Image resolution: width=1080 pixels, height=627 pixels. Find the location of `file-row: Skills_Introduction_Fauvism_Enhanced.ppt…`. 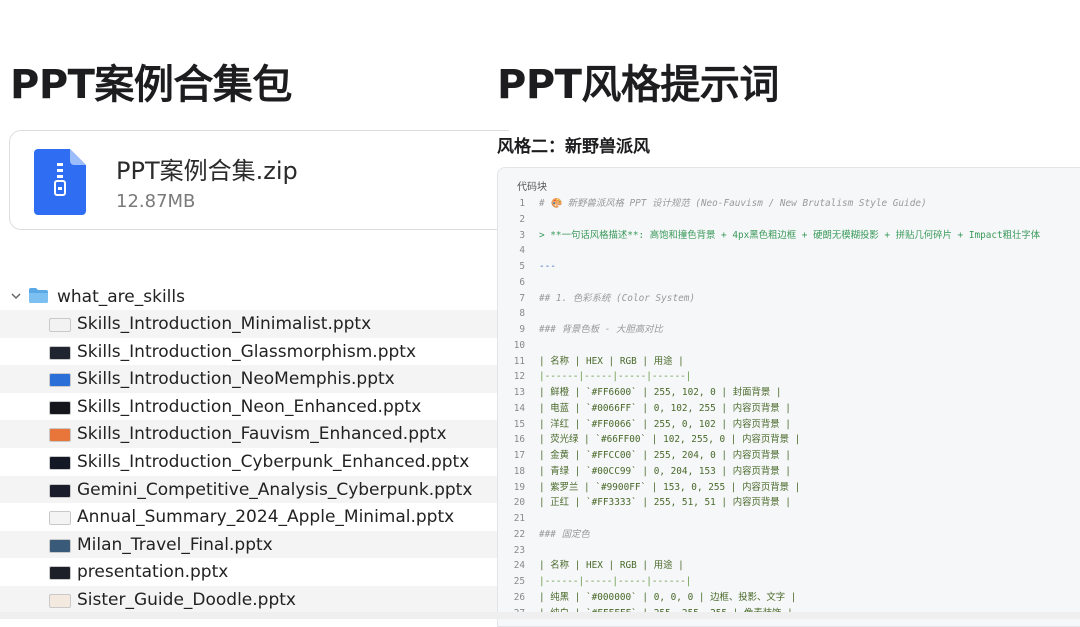

file-row: Skills_Introduction_Fauvism_Enhanced.ppt… is located at coordinates (255, 434).